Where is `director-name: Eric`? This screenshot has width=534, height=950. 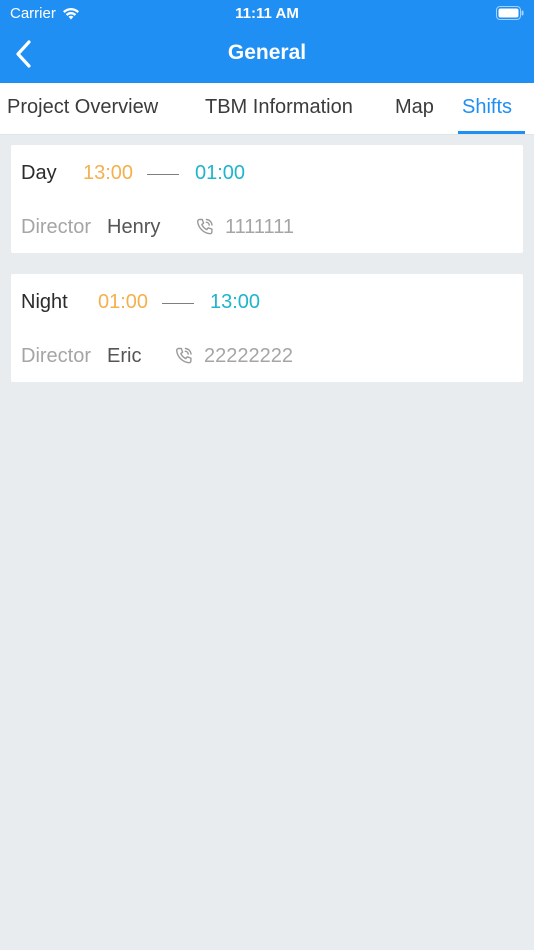 director-name: Eric is located at coordinates (124, 356).